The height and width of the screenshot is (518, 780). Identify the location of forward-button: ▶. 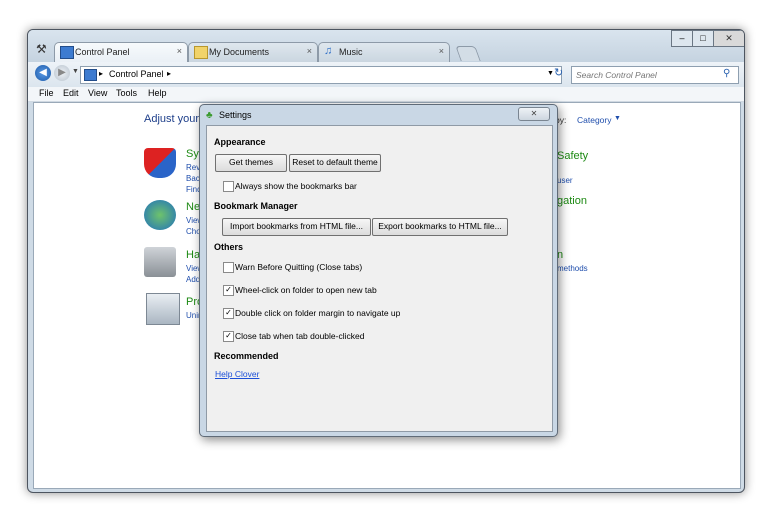
(62, 73).